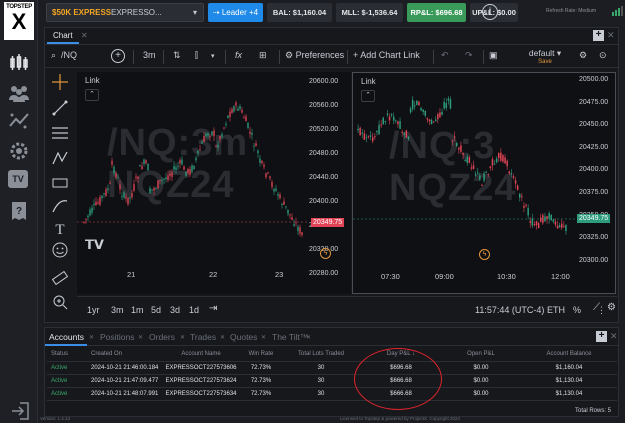 Image resolution: width=625 pixels, height=423 pixels. Describe the element at coordinates (19, 121) in the screenshot. I see `performance-icon` at that location.